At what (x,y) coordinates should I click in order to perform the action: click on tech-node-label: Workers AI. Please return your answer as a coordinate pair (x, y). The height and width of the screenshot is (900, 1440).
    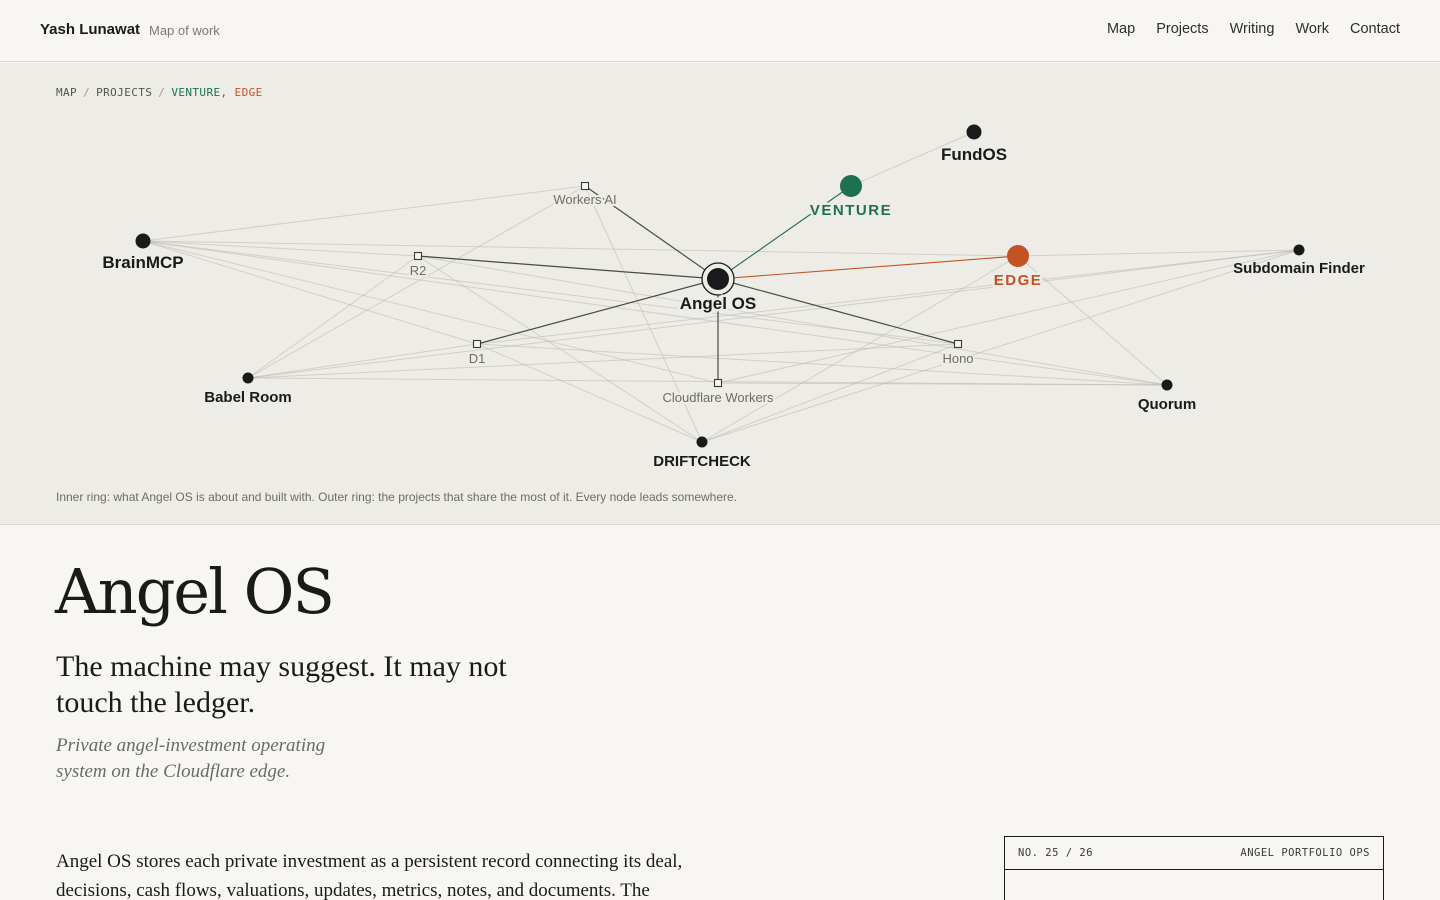
    Looking at the image, I should click on (584, 199).